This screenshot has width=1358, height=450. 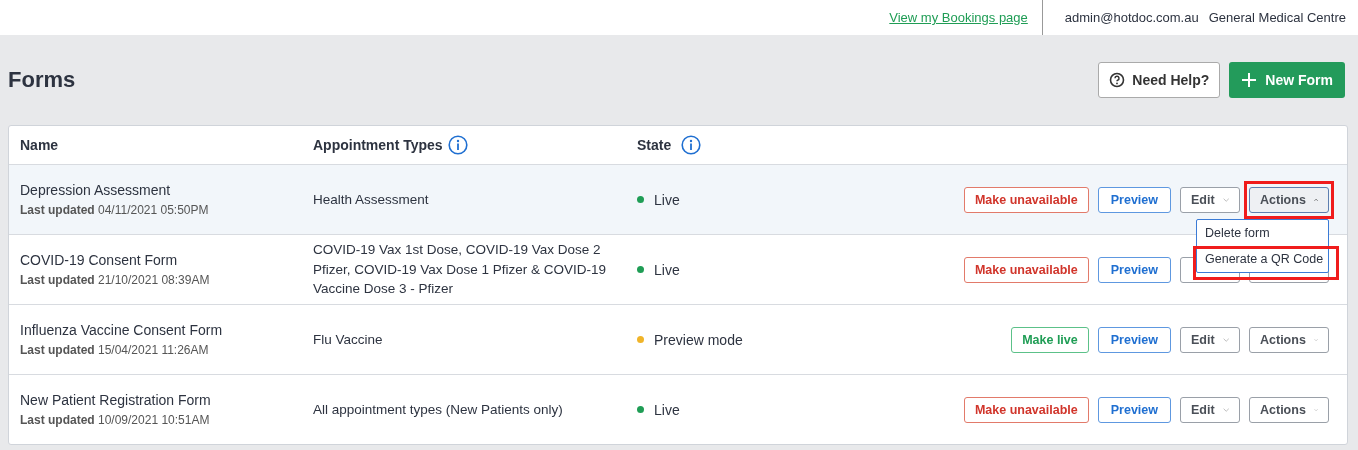 I want to click on column-header: Name, so click(x=39, y=145).